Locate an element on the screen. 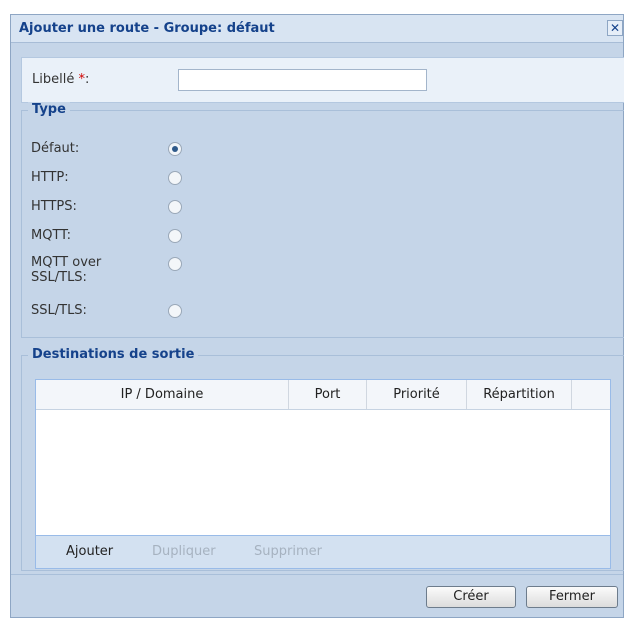 The image size is (624, 618). label-field-suffix: : is located at coordinates (87, 79).